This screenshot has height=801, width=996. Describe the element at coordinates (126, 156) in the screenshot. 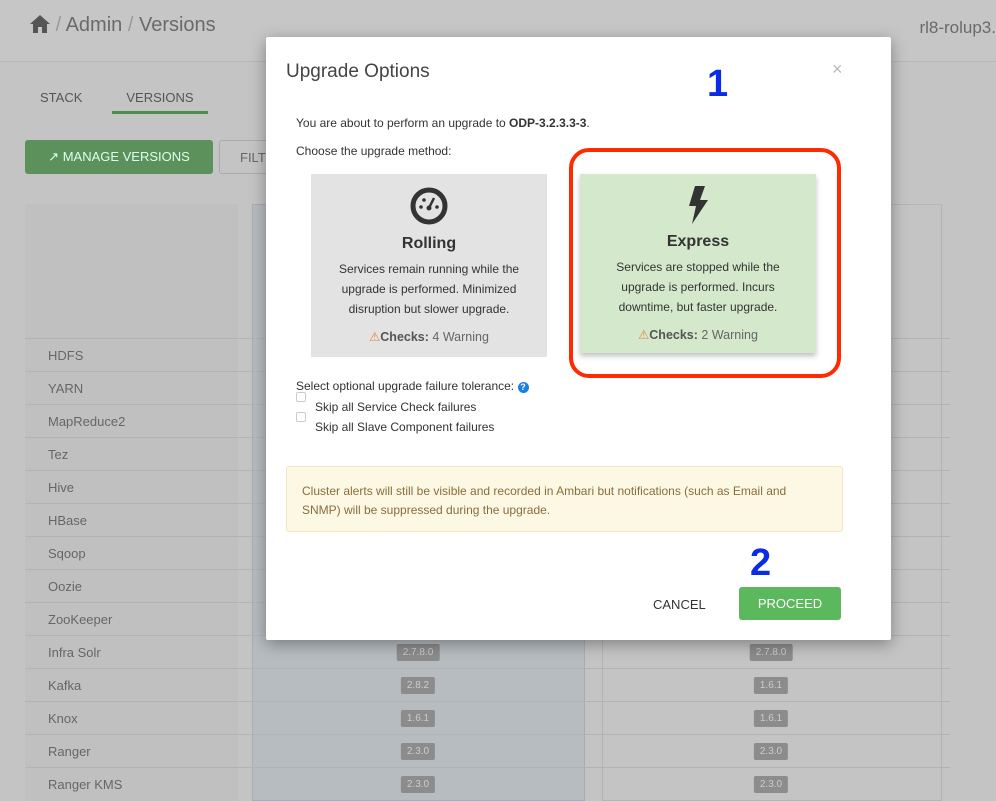

I see `manage-versions-label: MANAGE VERSIONS` at that location.